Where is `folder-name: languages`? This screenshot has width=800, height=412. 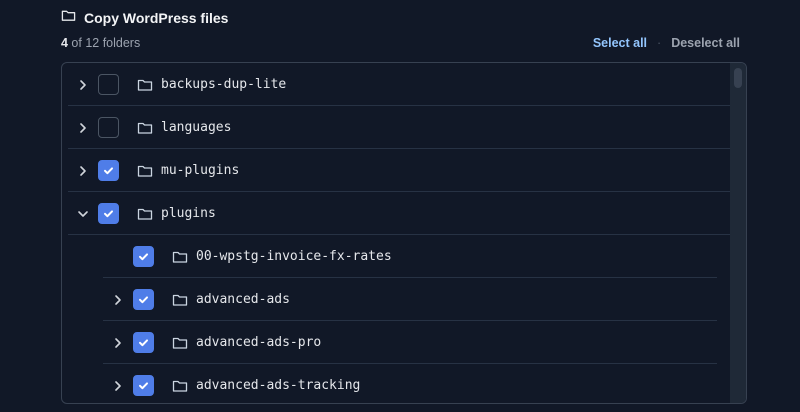
folder-name: languages is located at coordinates (196, 127).